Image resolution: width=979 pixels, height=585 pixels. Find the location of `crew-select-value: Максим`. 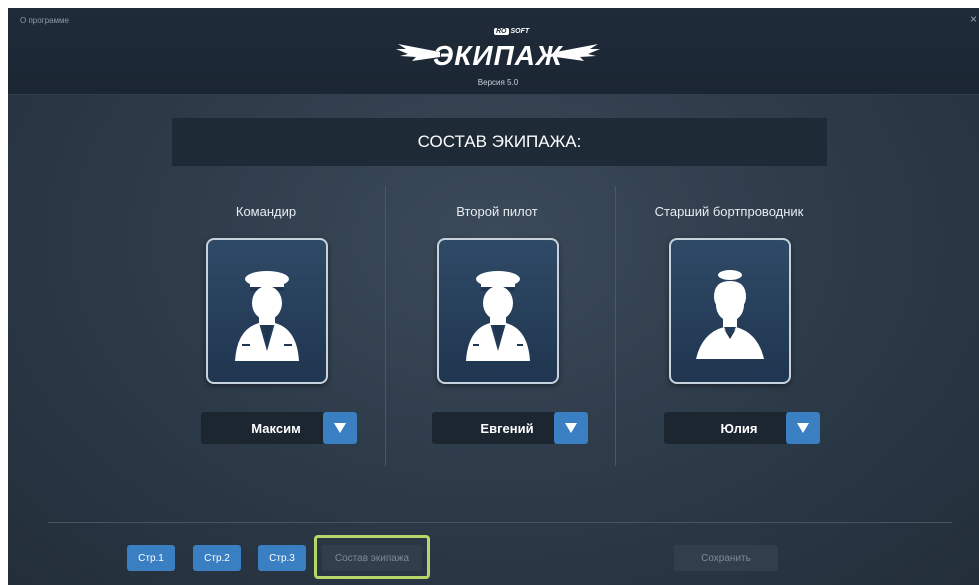

crew-select-value: Максим is located at coordinates (276, 428).